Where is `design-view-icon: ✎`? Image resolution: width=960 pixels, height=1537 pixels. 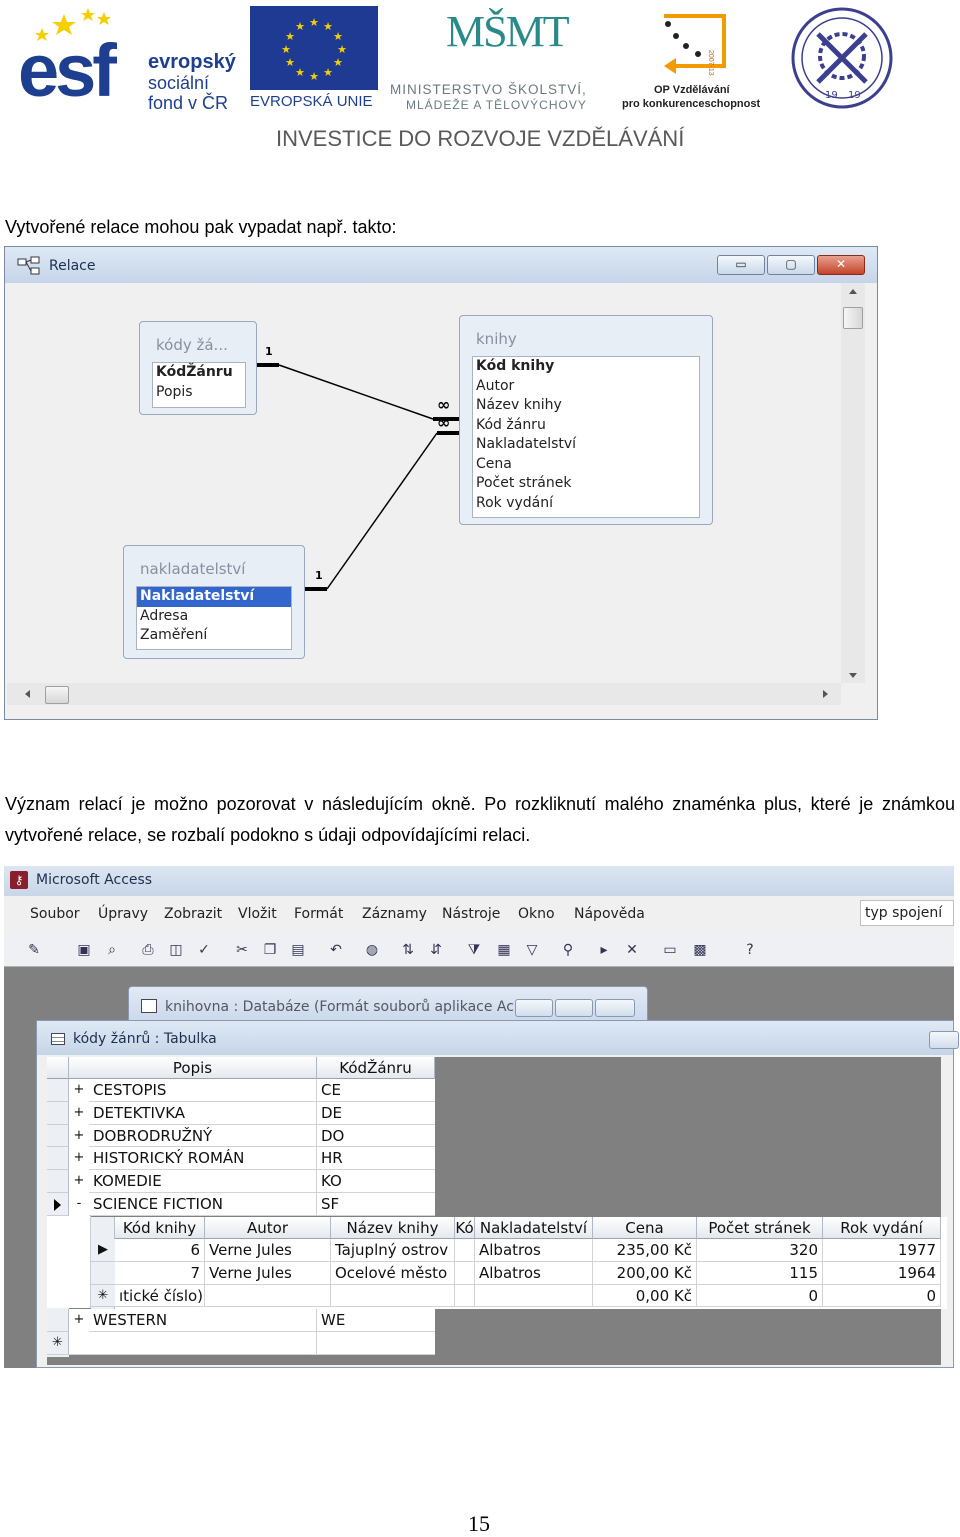
design-view-icon: ✎ is located at coordinates (34, 950).